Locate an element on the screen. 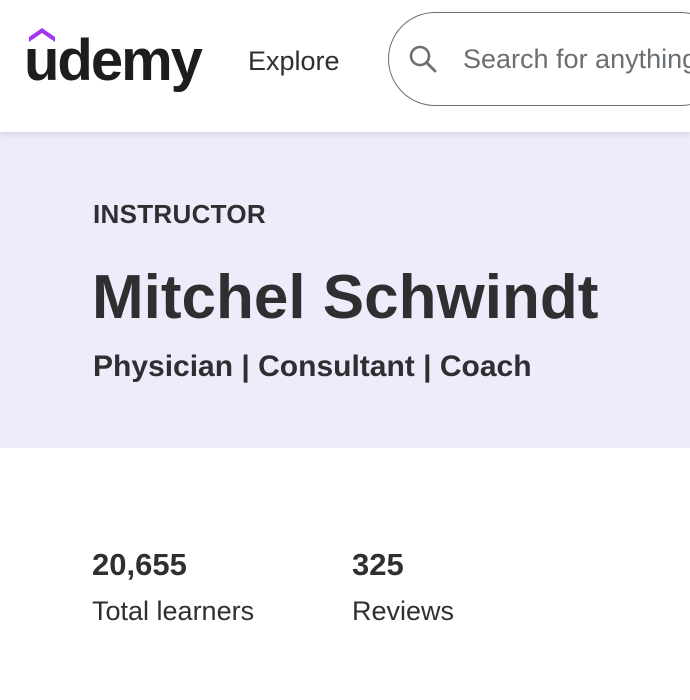 The width and height of the screenshot is (690, 700). instructor-name: Mitchel Schwindt is located at coordinates (345, 297).